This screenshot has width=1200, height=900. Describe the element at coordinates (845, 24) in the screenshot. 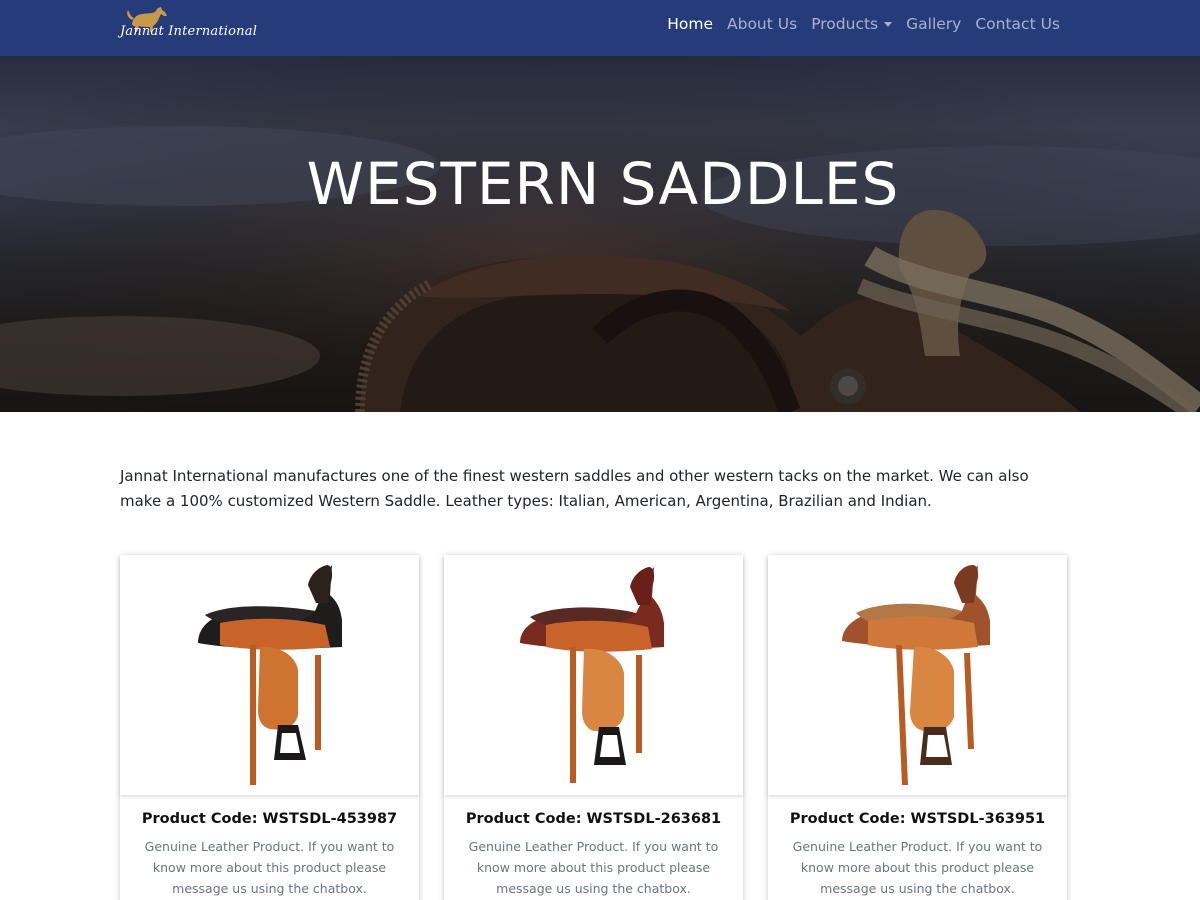

I see `nav-products-label: Products` at that location.